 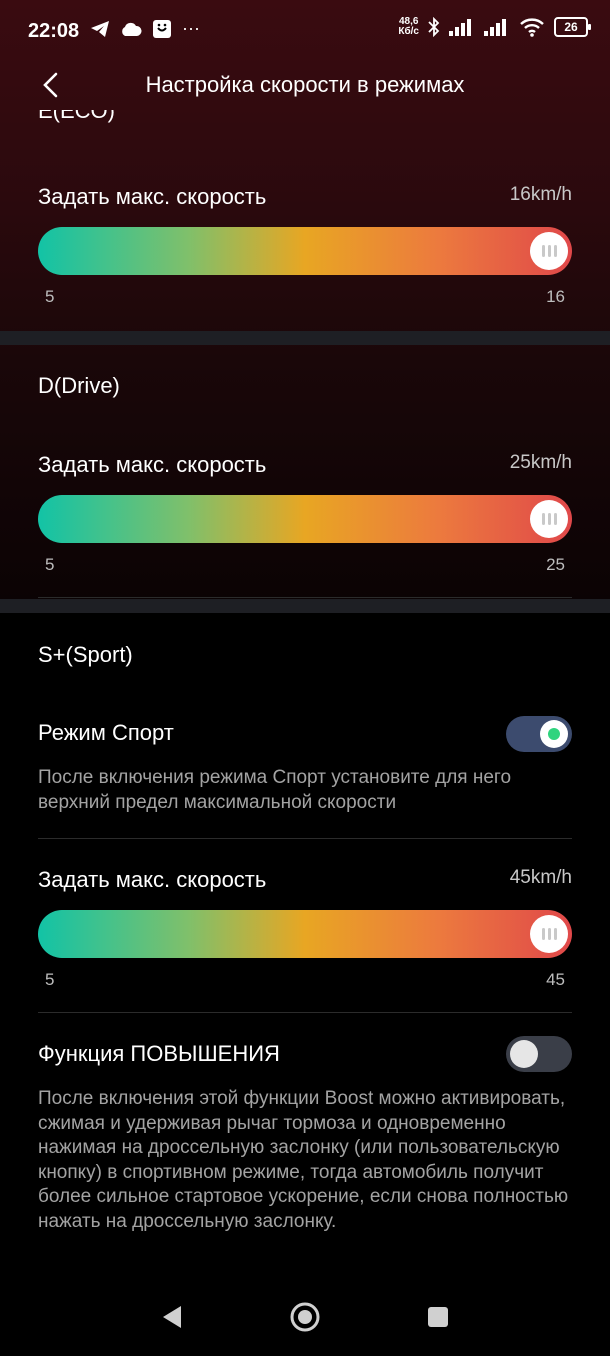 What do you see at coordinates (305, 519) in the screenshot?
I see `drive-speed-slider` at bounding box center [305, 519].